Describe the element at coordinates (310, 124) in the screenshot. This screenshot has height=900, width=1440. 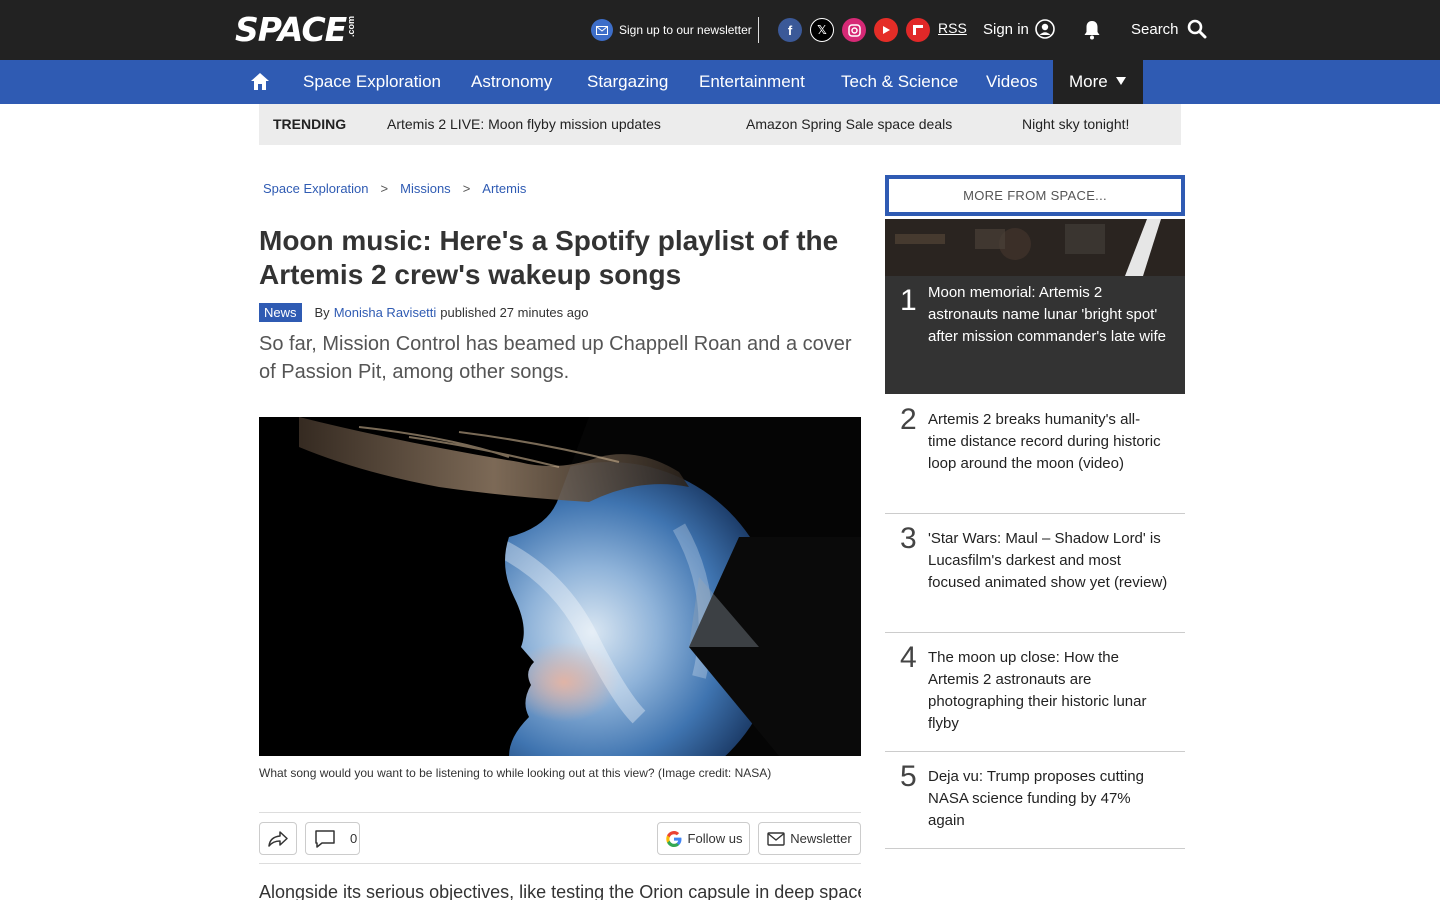
I see `trending-label: TRENDING` at that location.